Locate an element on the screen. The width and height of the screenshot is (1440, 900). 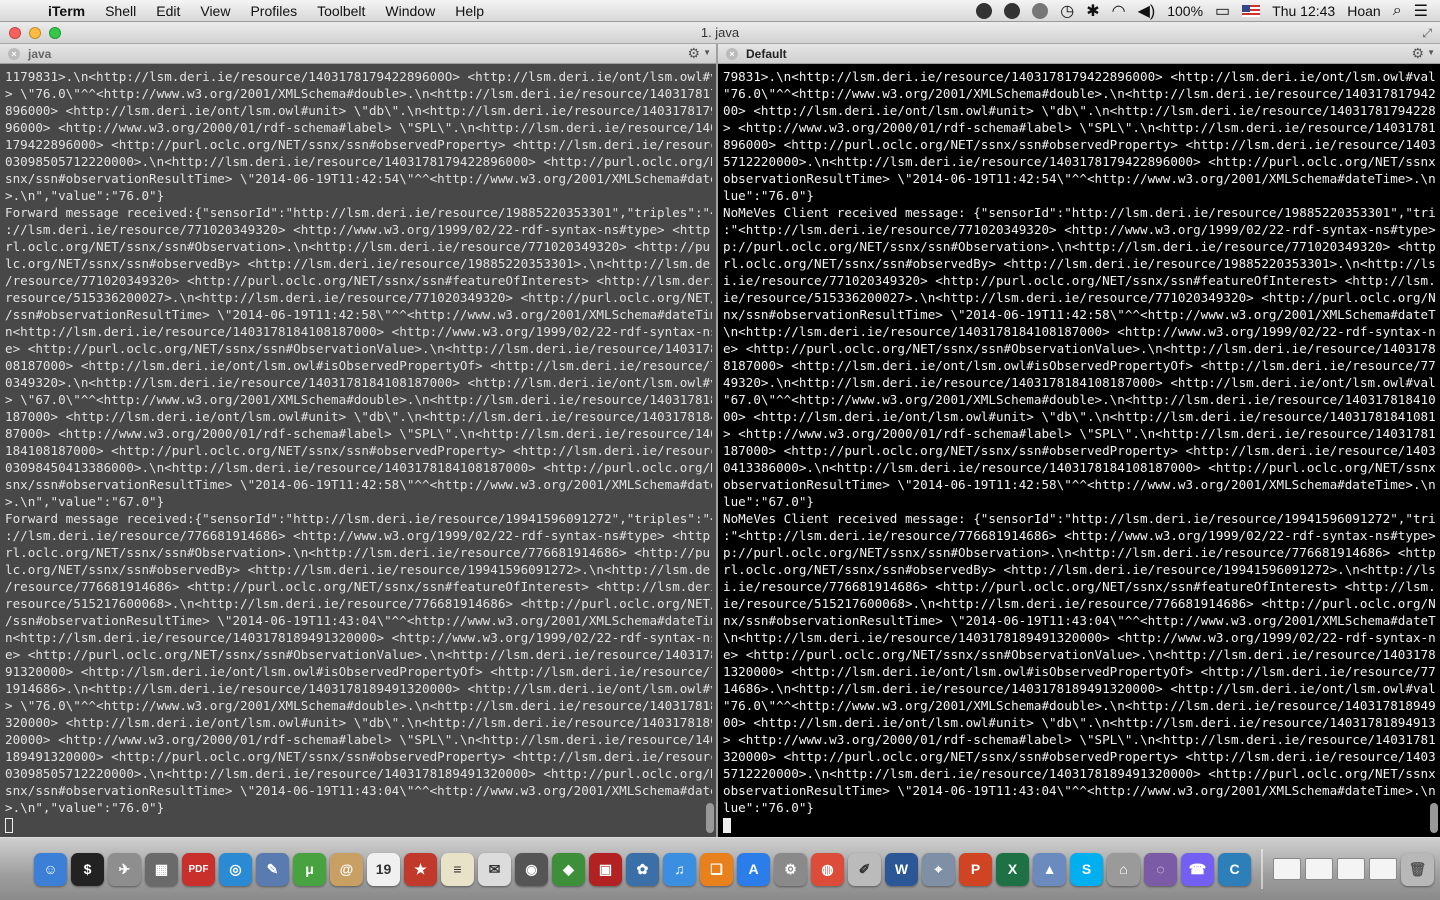
dock-cyberduck-icon: C is located at coordinates (1234, 869).